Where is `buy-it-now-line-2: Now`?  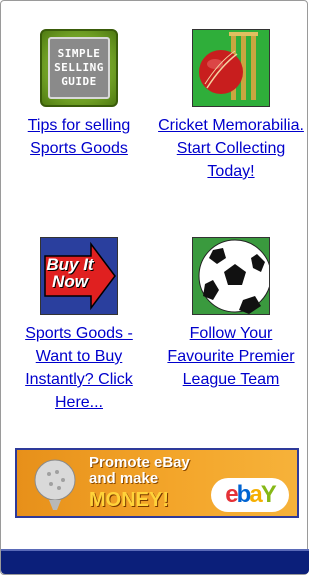 buy-it-now-line-2: Now is located at coordinates (70, 281).